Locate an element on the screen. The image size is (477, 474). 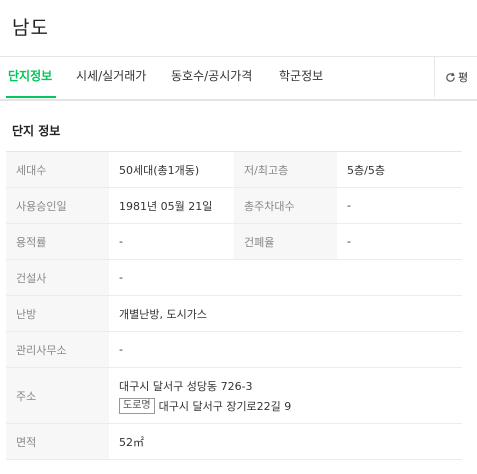
road-name-badge: 도로명 is located at coordinates (137, 405).